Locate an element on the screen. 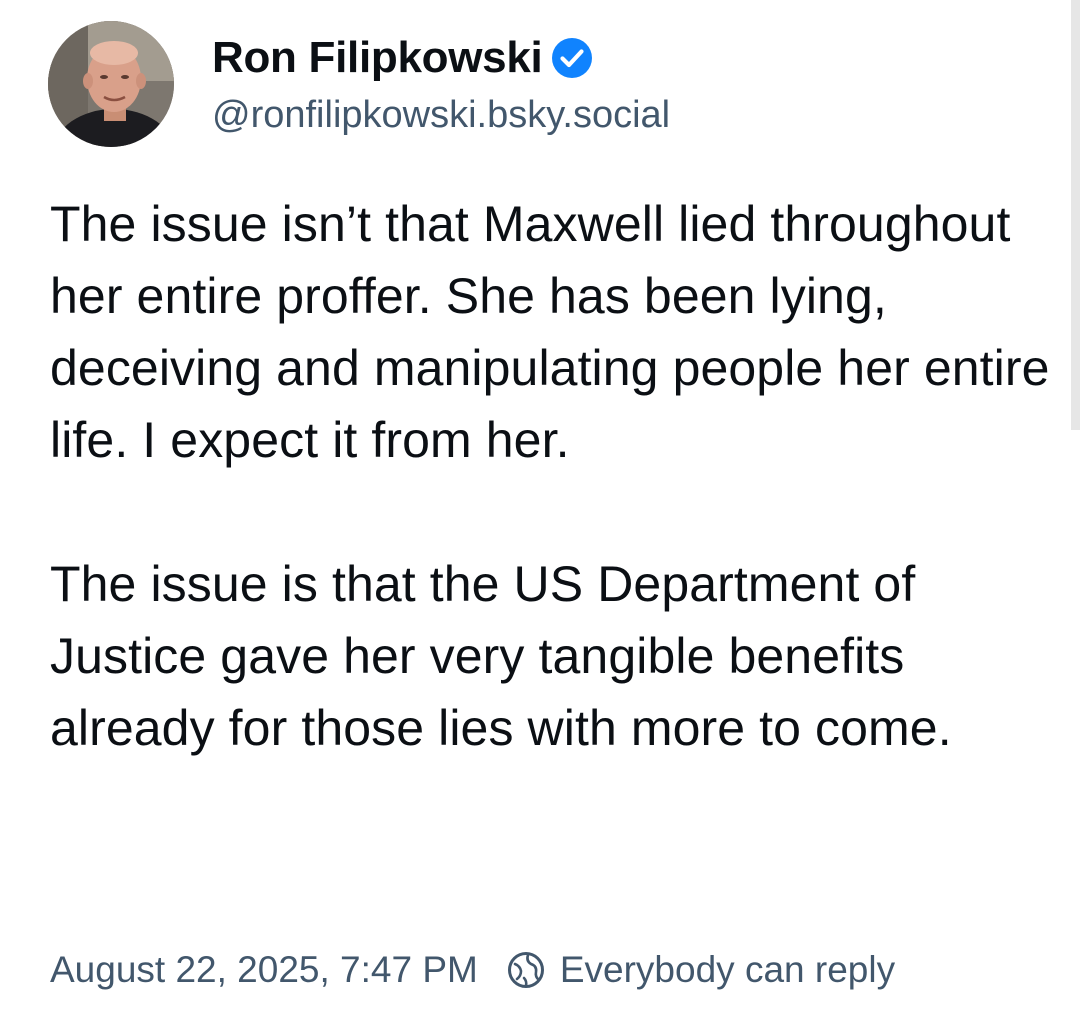  globe-icon is located at coordinates (526, 970).